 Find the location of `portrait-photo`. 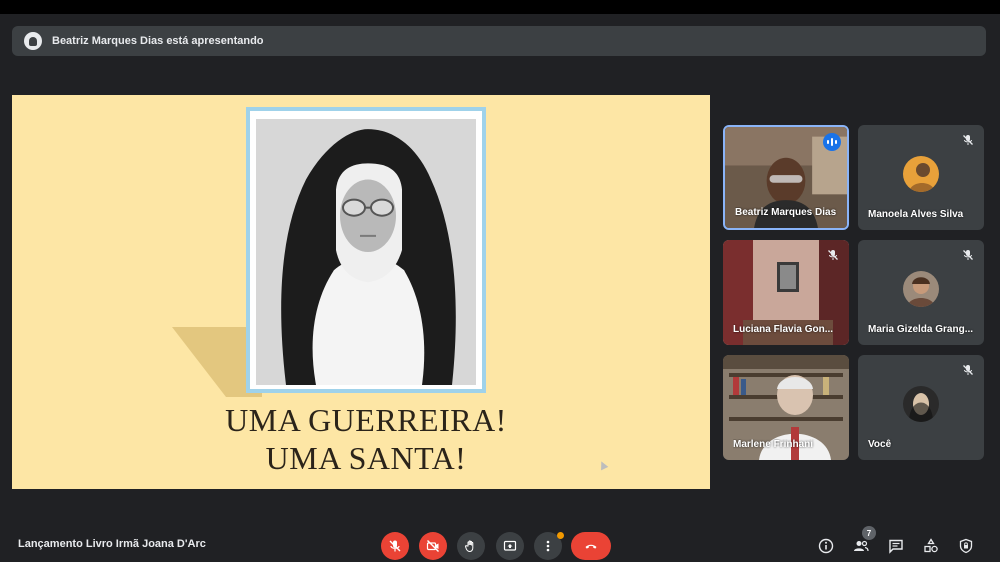

portrait-photo is located at coordinates (366, 252).